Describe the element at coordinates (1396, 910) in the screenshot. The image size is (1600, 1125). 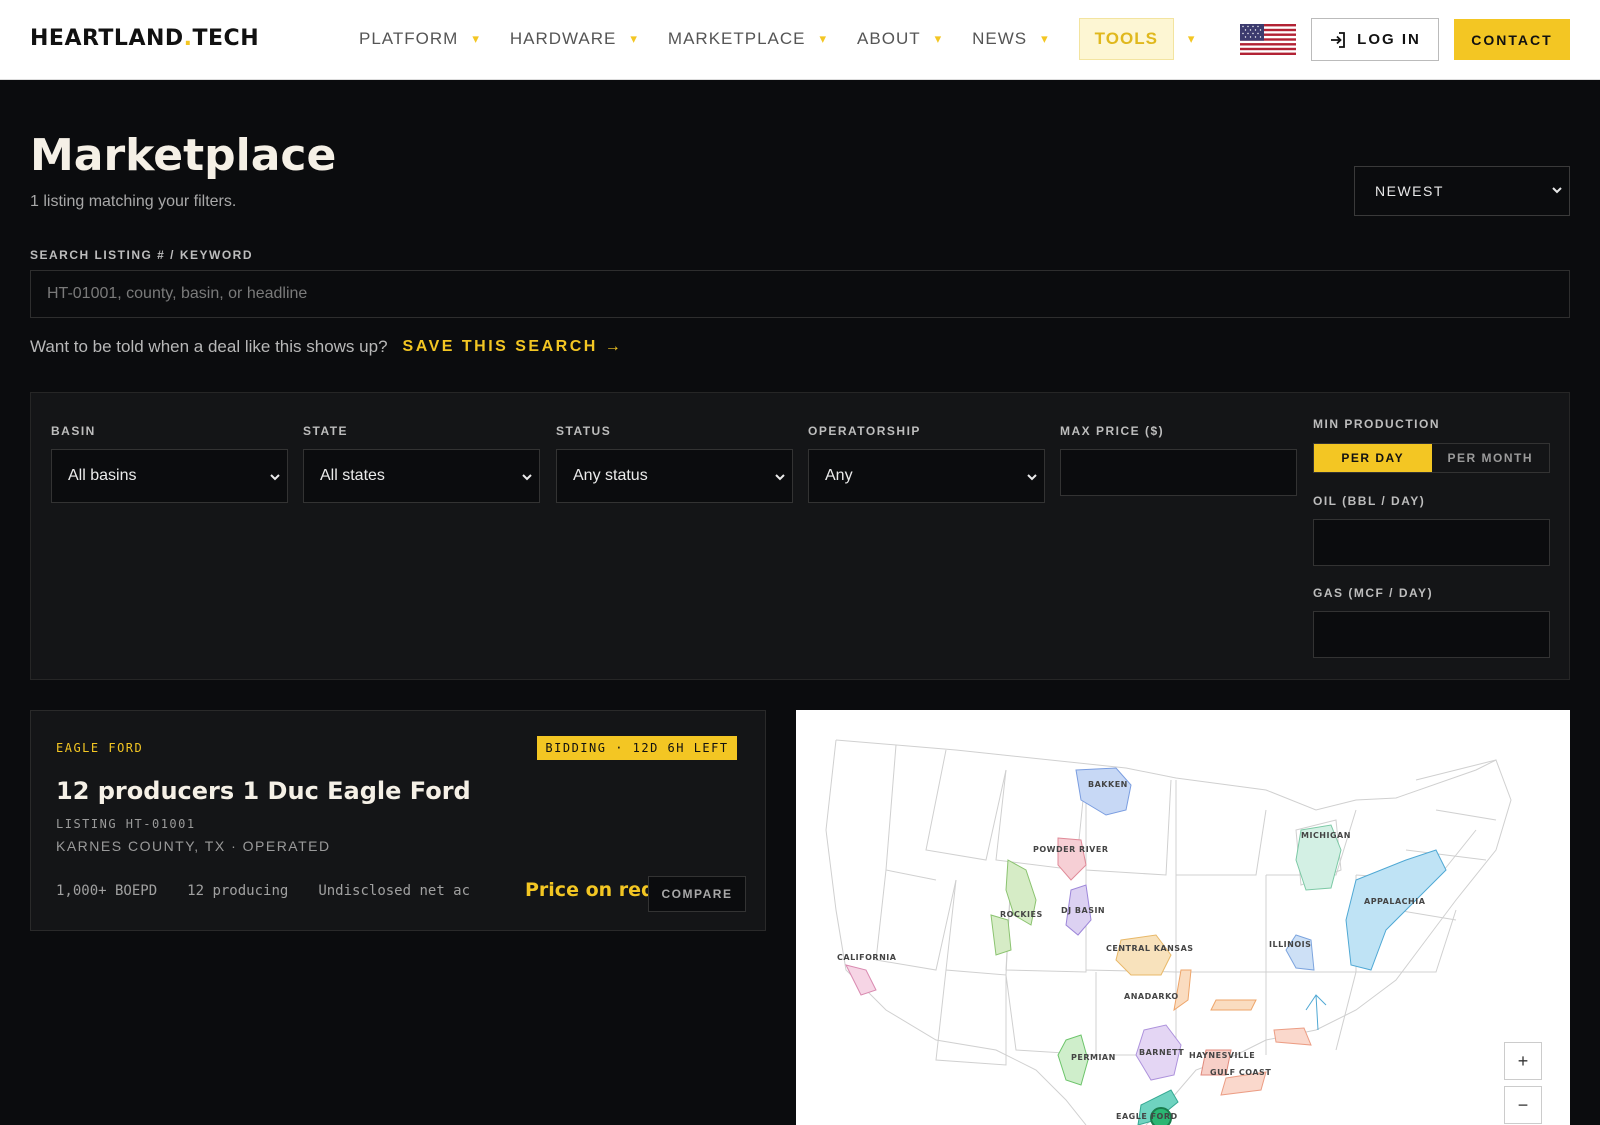
I see `appalachia-region` at that location.